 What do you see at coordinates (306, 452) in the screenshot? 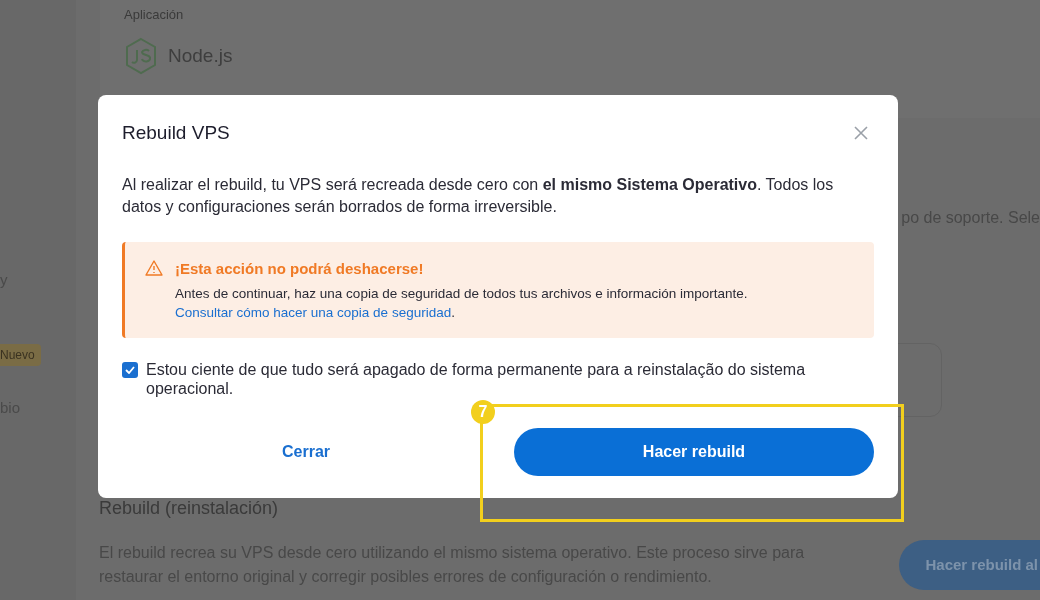
I see `close-button: Cerrar` at bounding box center [306, 452].